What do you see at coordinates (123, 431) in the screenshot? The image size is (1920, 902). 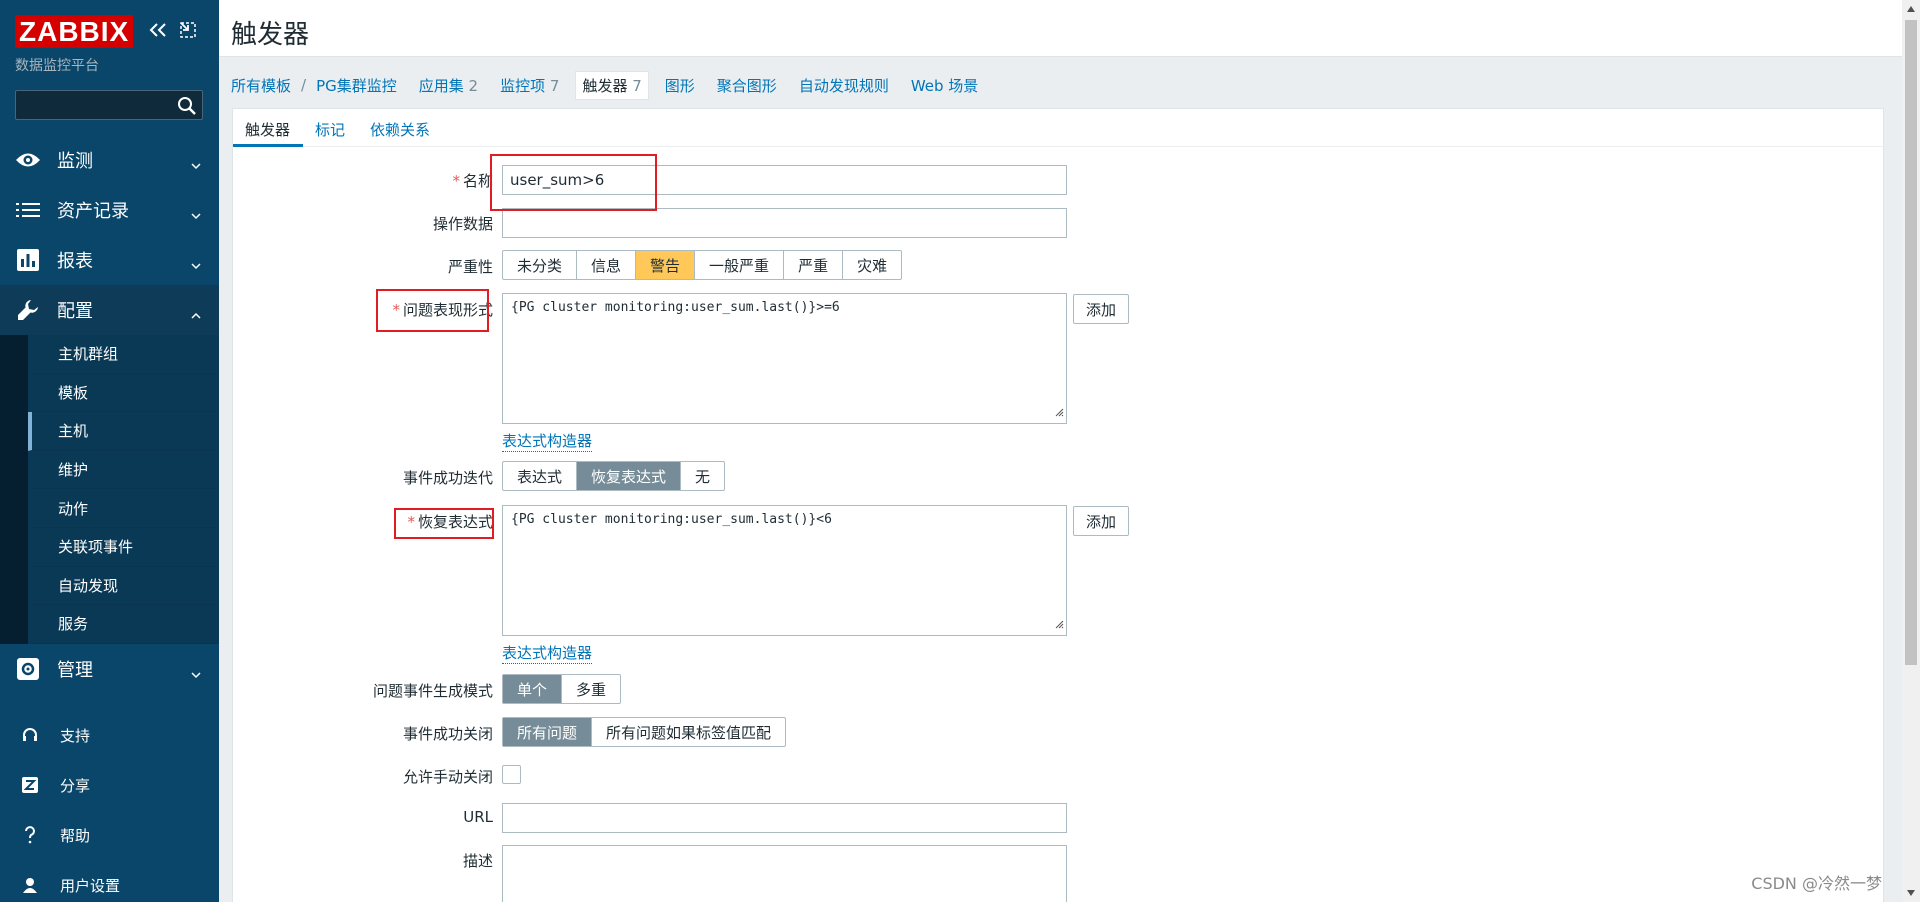 I see `submenu-hosts: 主机` at bounding box center [123, 431].